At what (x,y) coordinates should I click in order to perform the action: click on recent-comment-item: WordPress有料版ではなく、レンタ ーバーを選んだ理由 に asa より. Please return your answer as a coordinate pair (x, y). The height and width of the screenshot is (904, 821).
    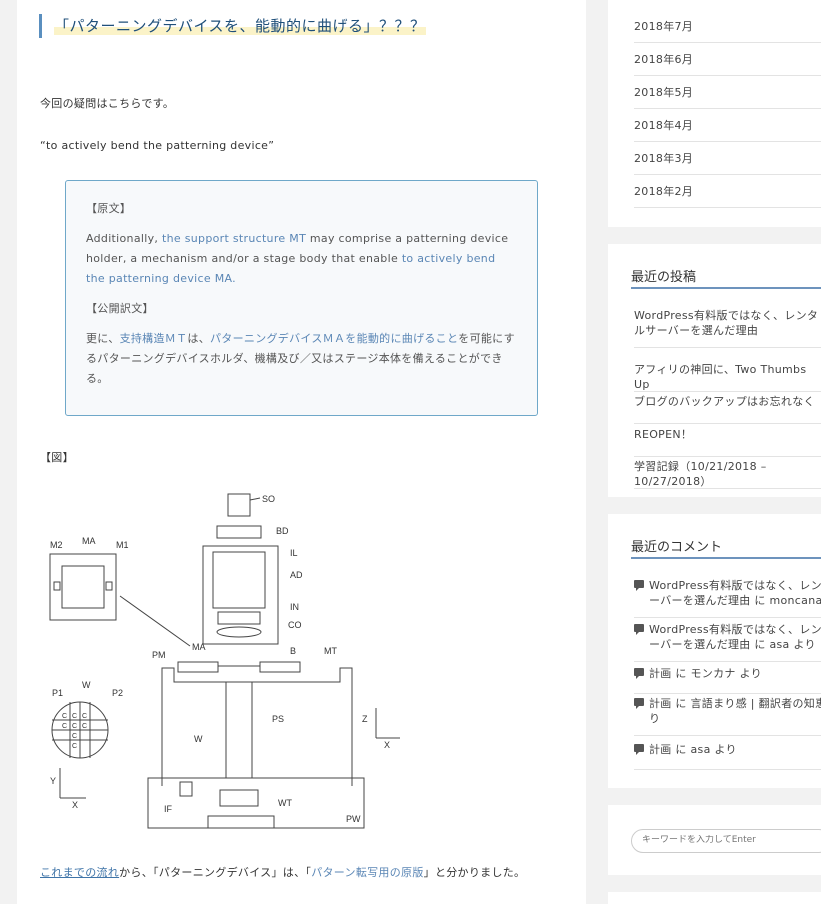
    Looking at the image, I should click on (727, 642).